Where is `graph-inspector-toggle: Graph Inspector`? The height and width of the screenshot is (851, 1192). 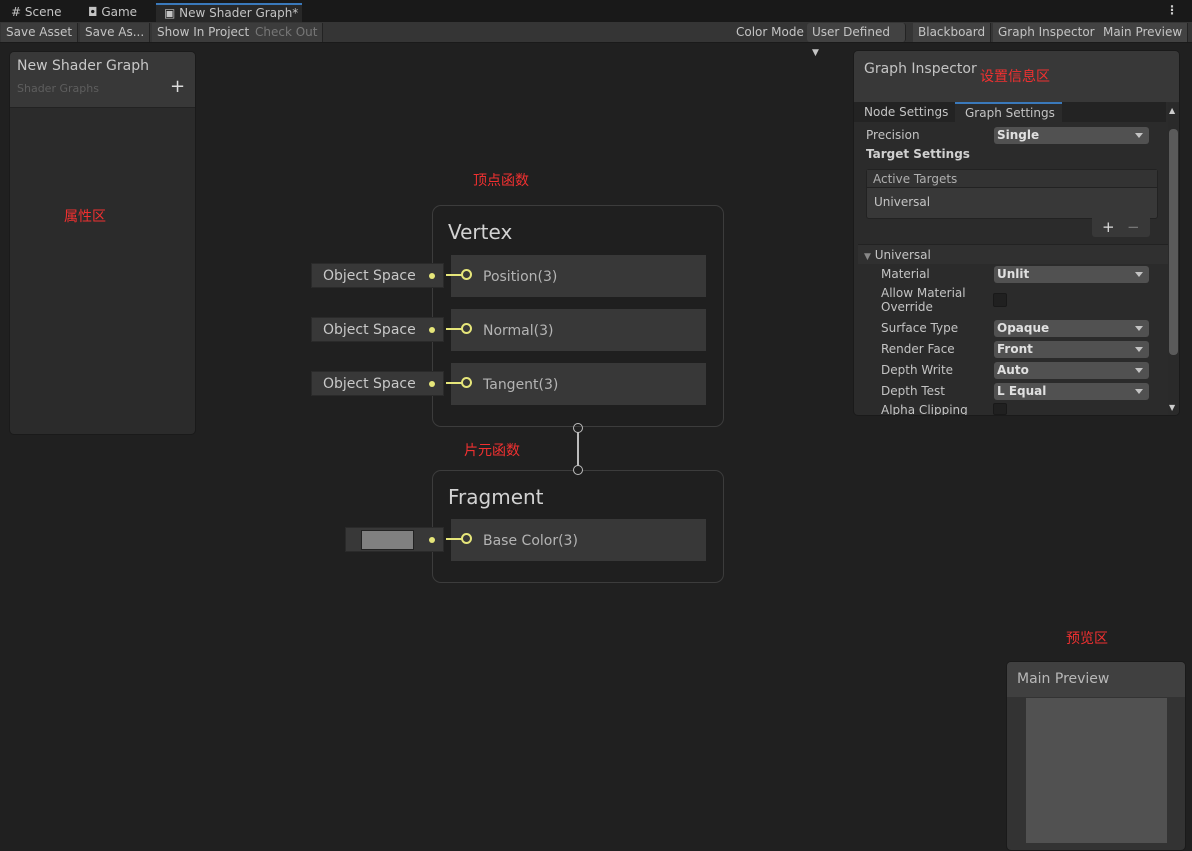
graph-inspector-toggle: Graph Inspector is located at coordinates (1047, 32).